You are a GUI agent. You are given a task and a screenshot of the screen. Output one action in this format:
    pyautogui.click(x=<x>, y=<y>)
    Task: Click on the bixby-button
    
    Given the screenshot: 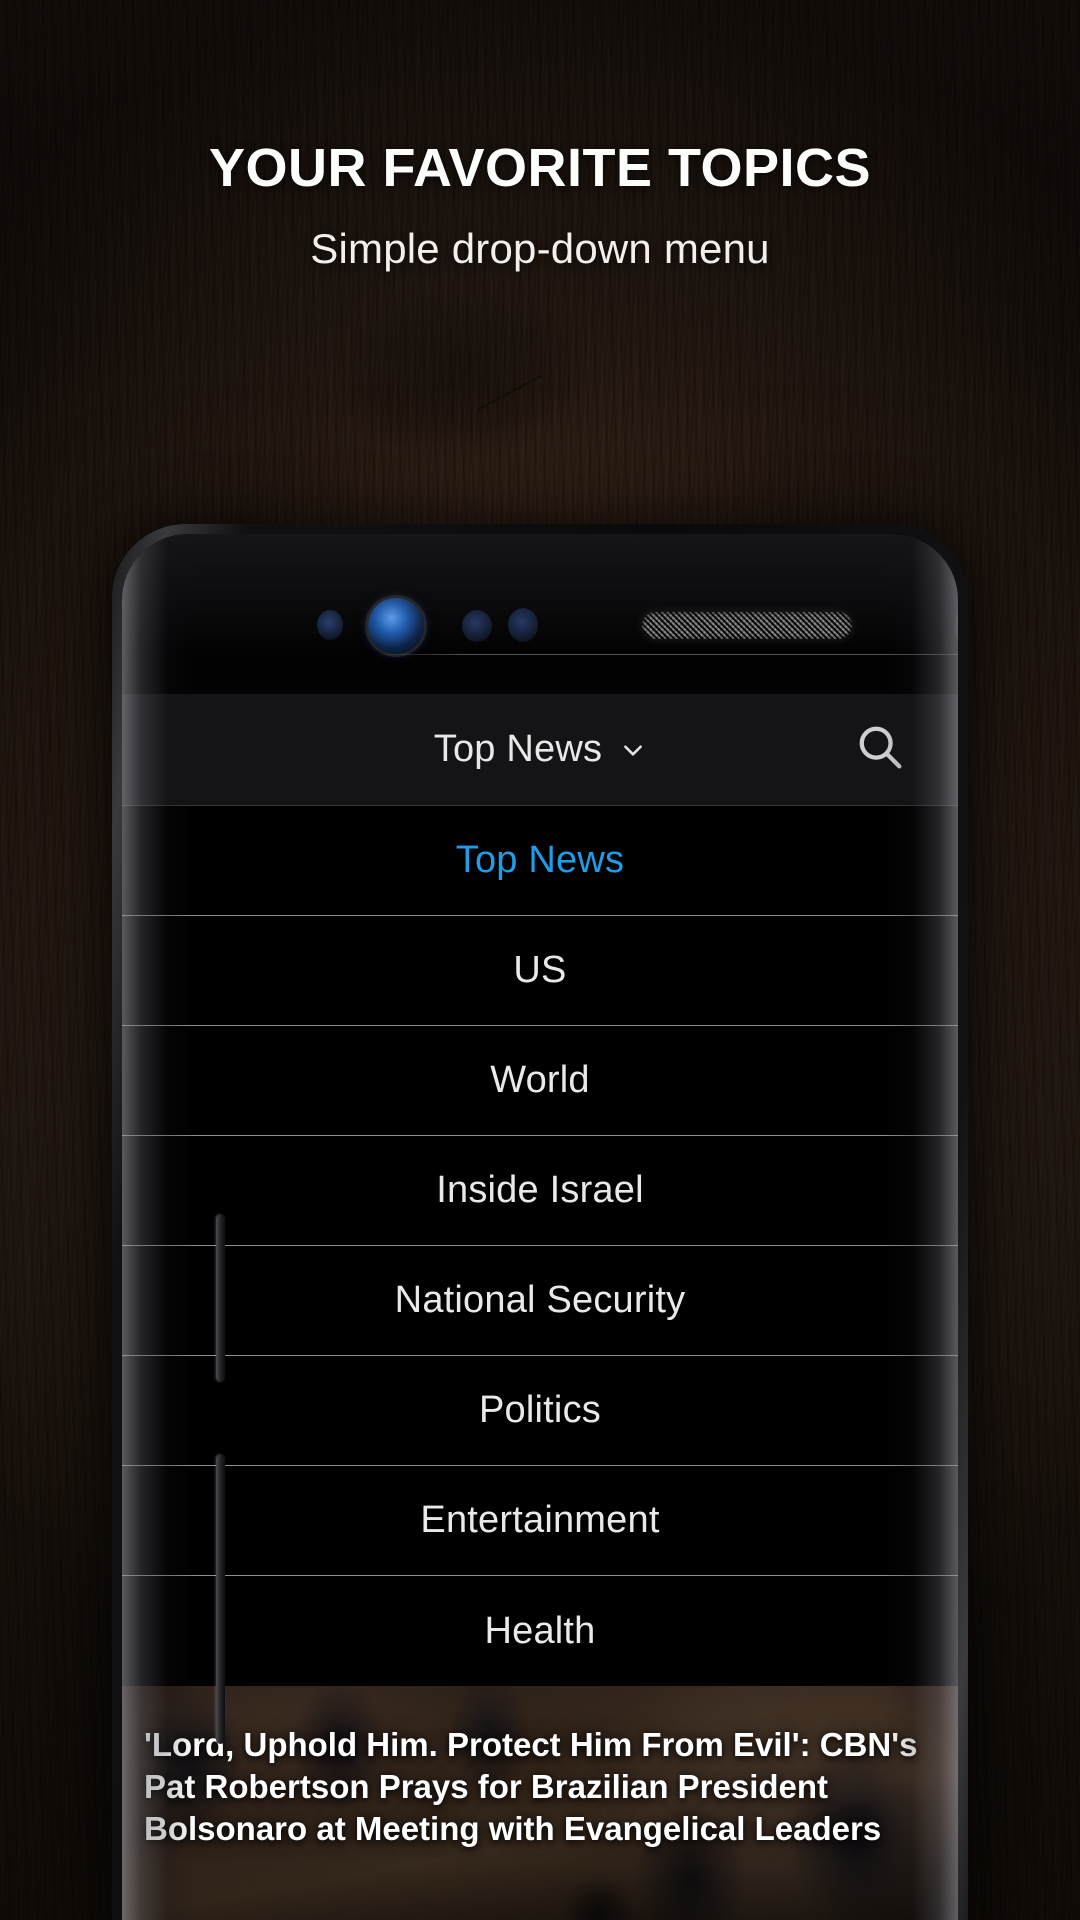 What is the action you would take?
    pyautogui.click(x=220, y=1599)
    